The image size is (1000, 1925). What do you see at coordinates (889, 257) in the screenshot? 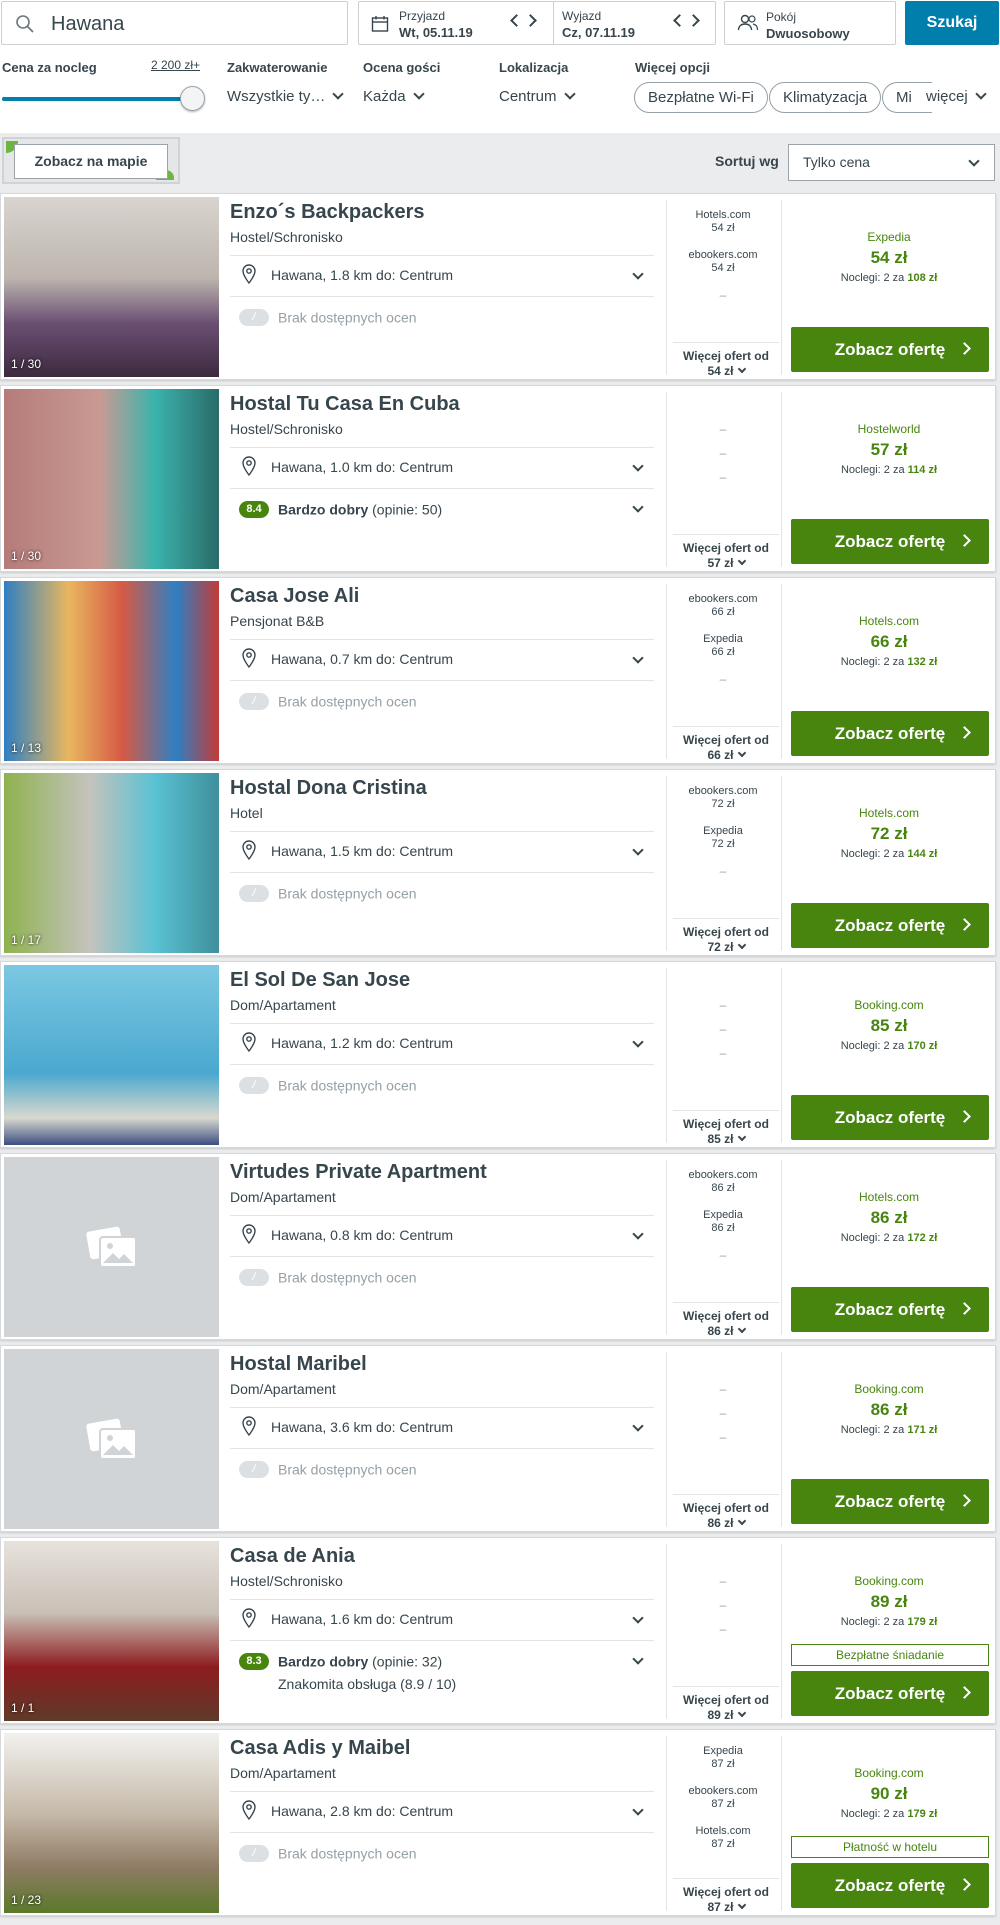
I see `best-offer: Expedia 54 zł Noclegi: 2 za 108 zł` at bounding box center [889, 257].